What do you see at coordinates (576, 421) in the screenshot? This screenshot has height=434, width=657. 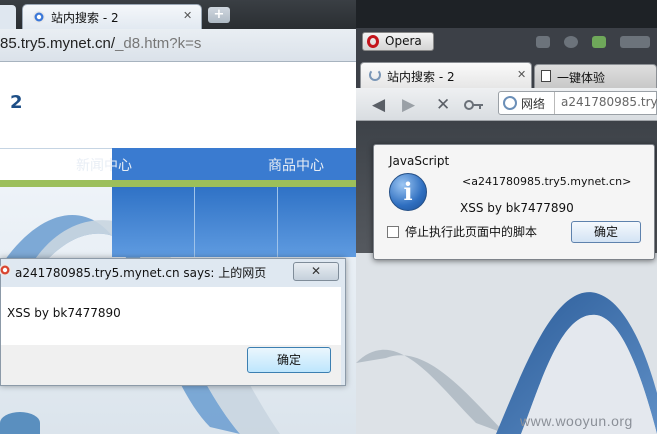 I see `watermark: www.wooyun.org` at bounding box center [576, 421].